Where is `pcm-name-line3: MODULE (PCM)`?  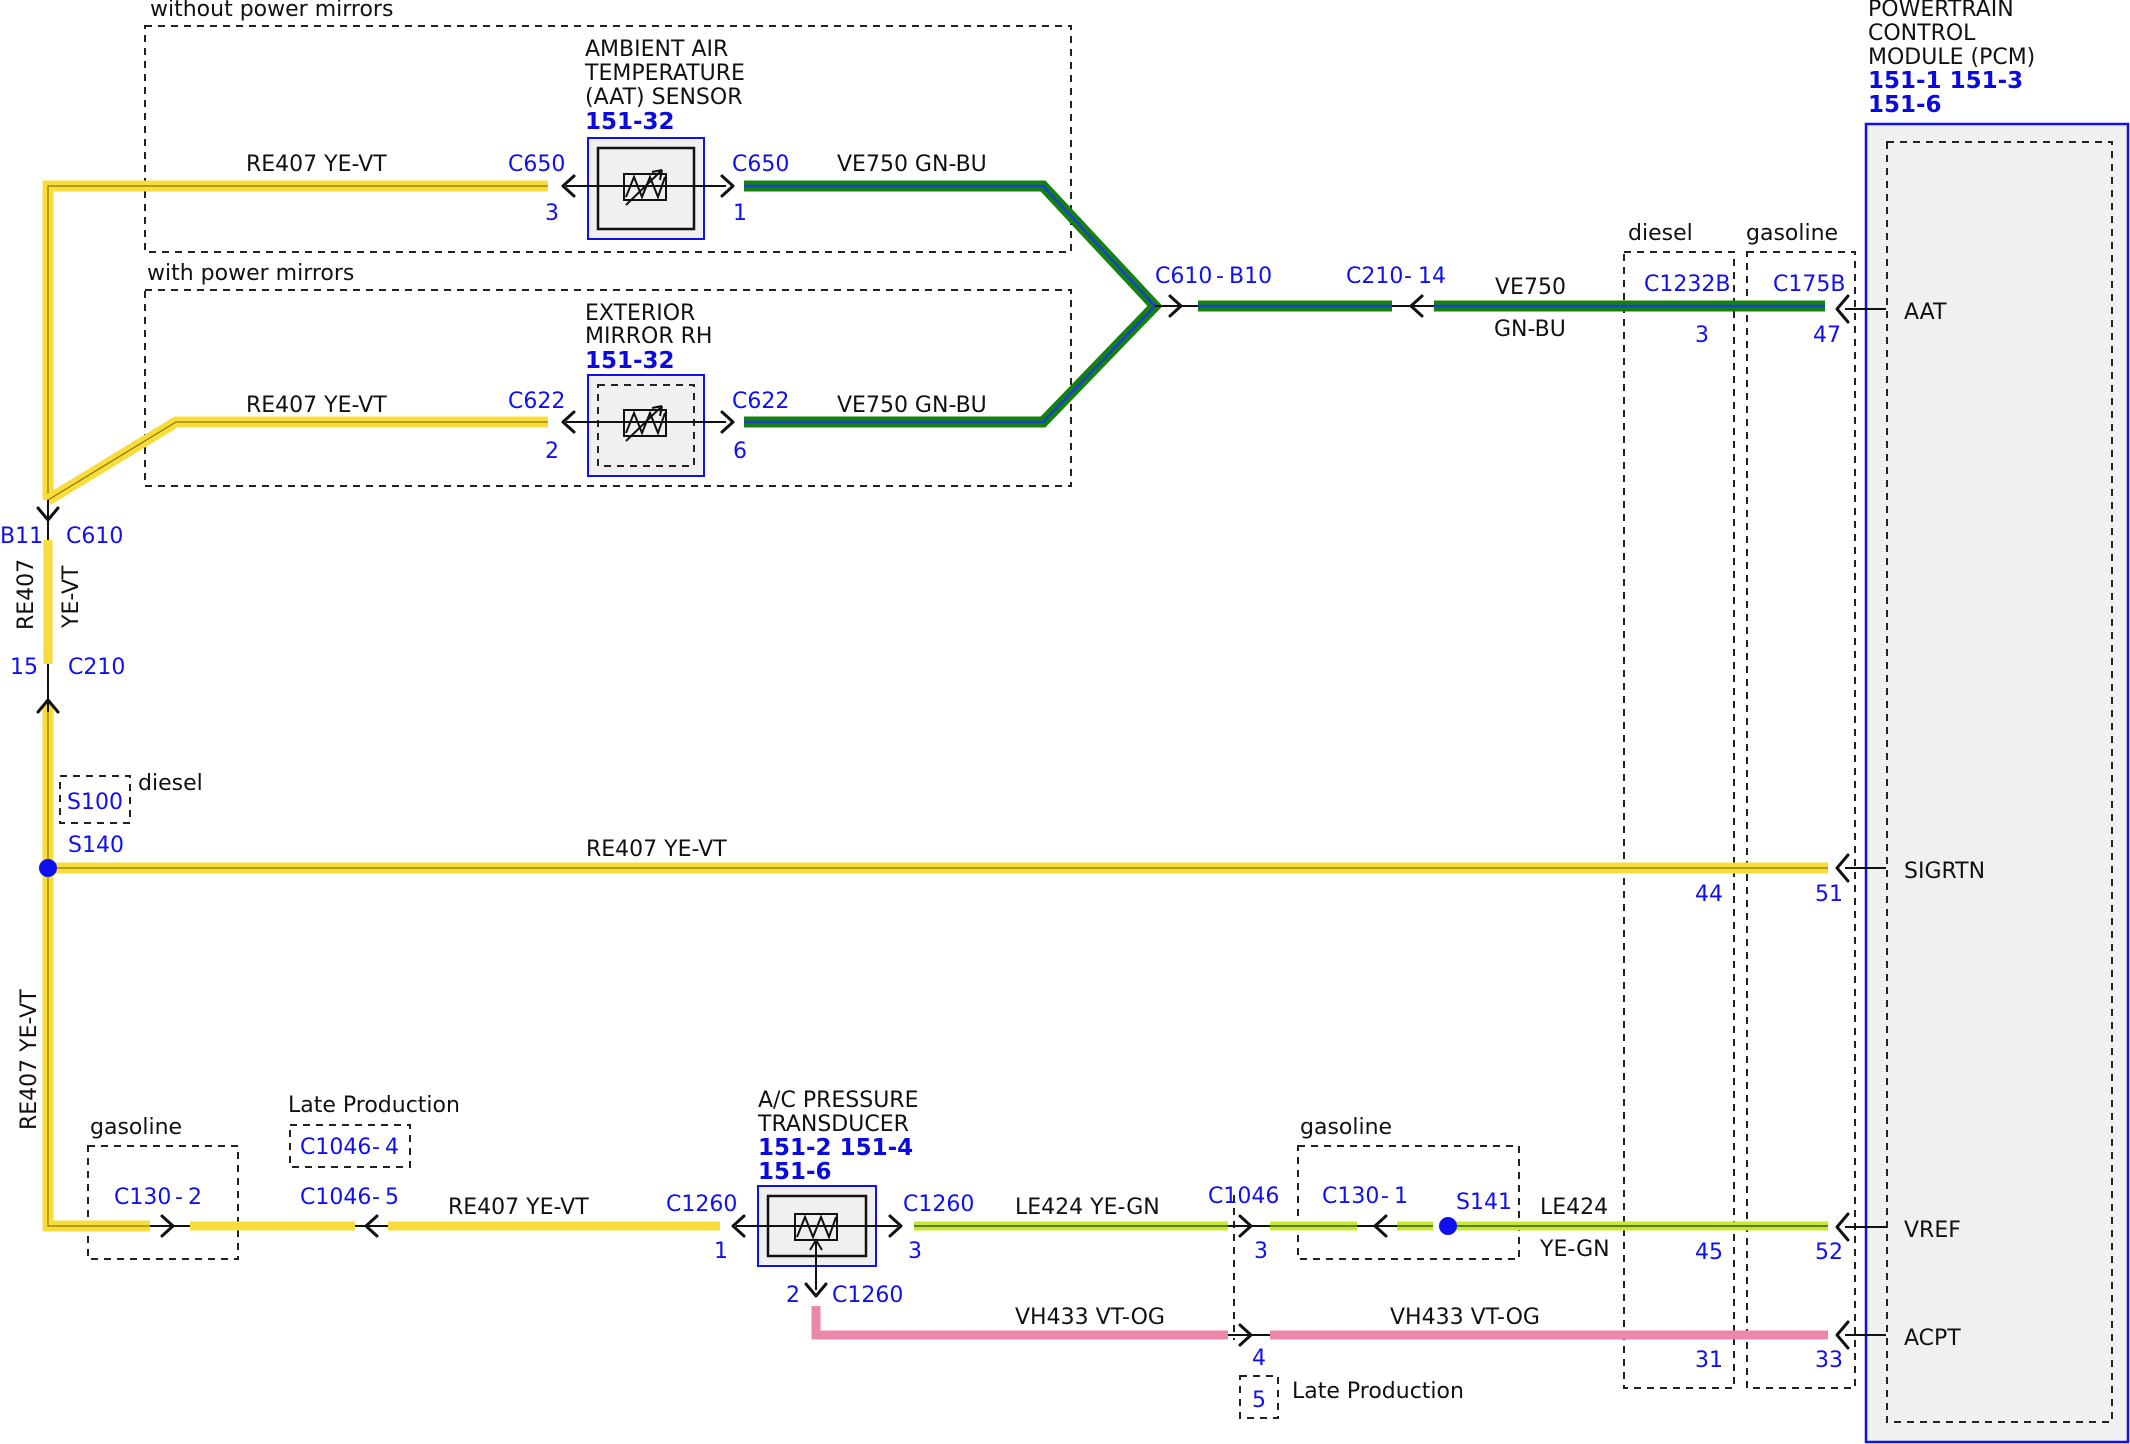 pcm-name-line3: MODULE (PCM) is located at coordinates (1951, 57).